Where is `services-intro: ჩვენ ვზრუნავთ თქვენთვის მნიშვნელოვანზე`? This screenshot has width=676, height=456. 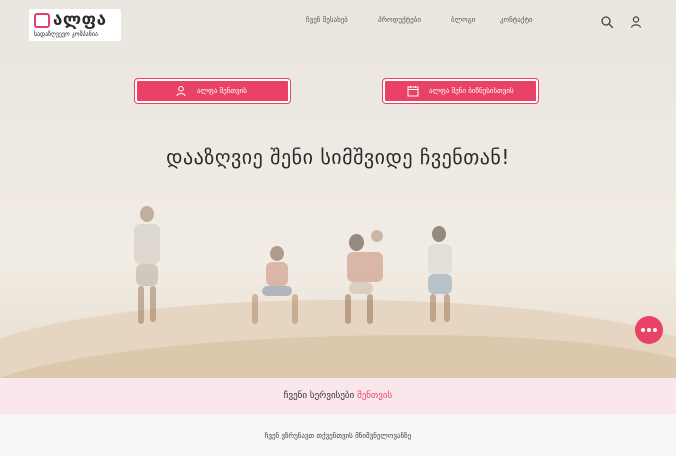 services-intro: ჩვენ ვზრუნავთ თქვენთვის მნიშვნელოვანზე is located at coordinates (338, 435).